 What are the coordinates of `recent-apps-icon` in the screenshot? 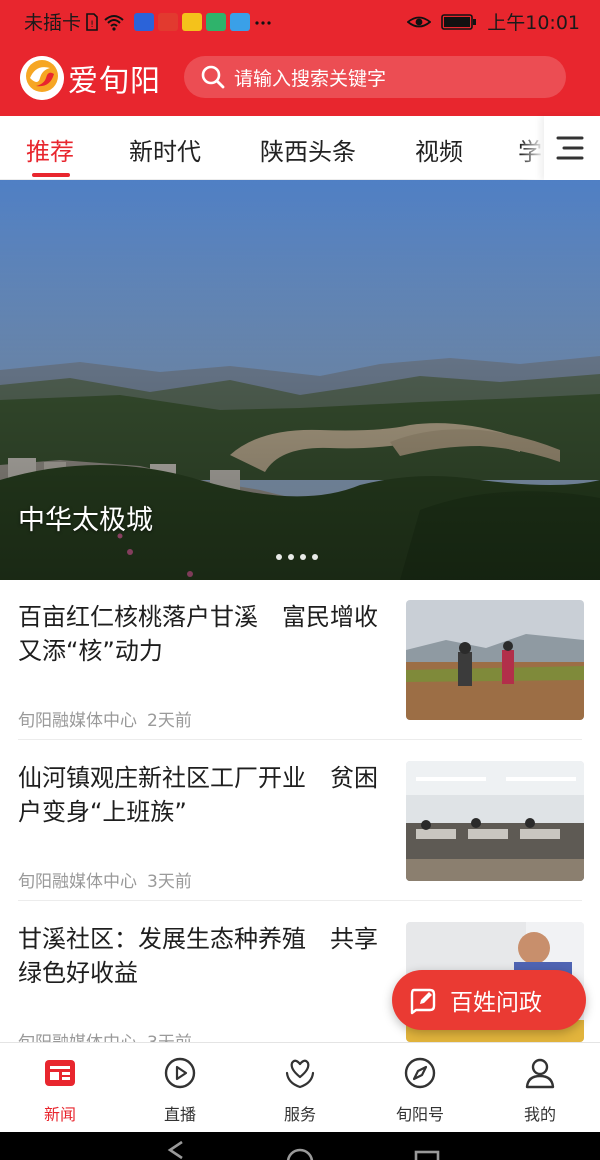 It's located at (427, 1155).